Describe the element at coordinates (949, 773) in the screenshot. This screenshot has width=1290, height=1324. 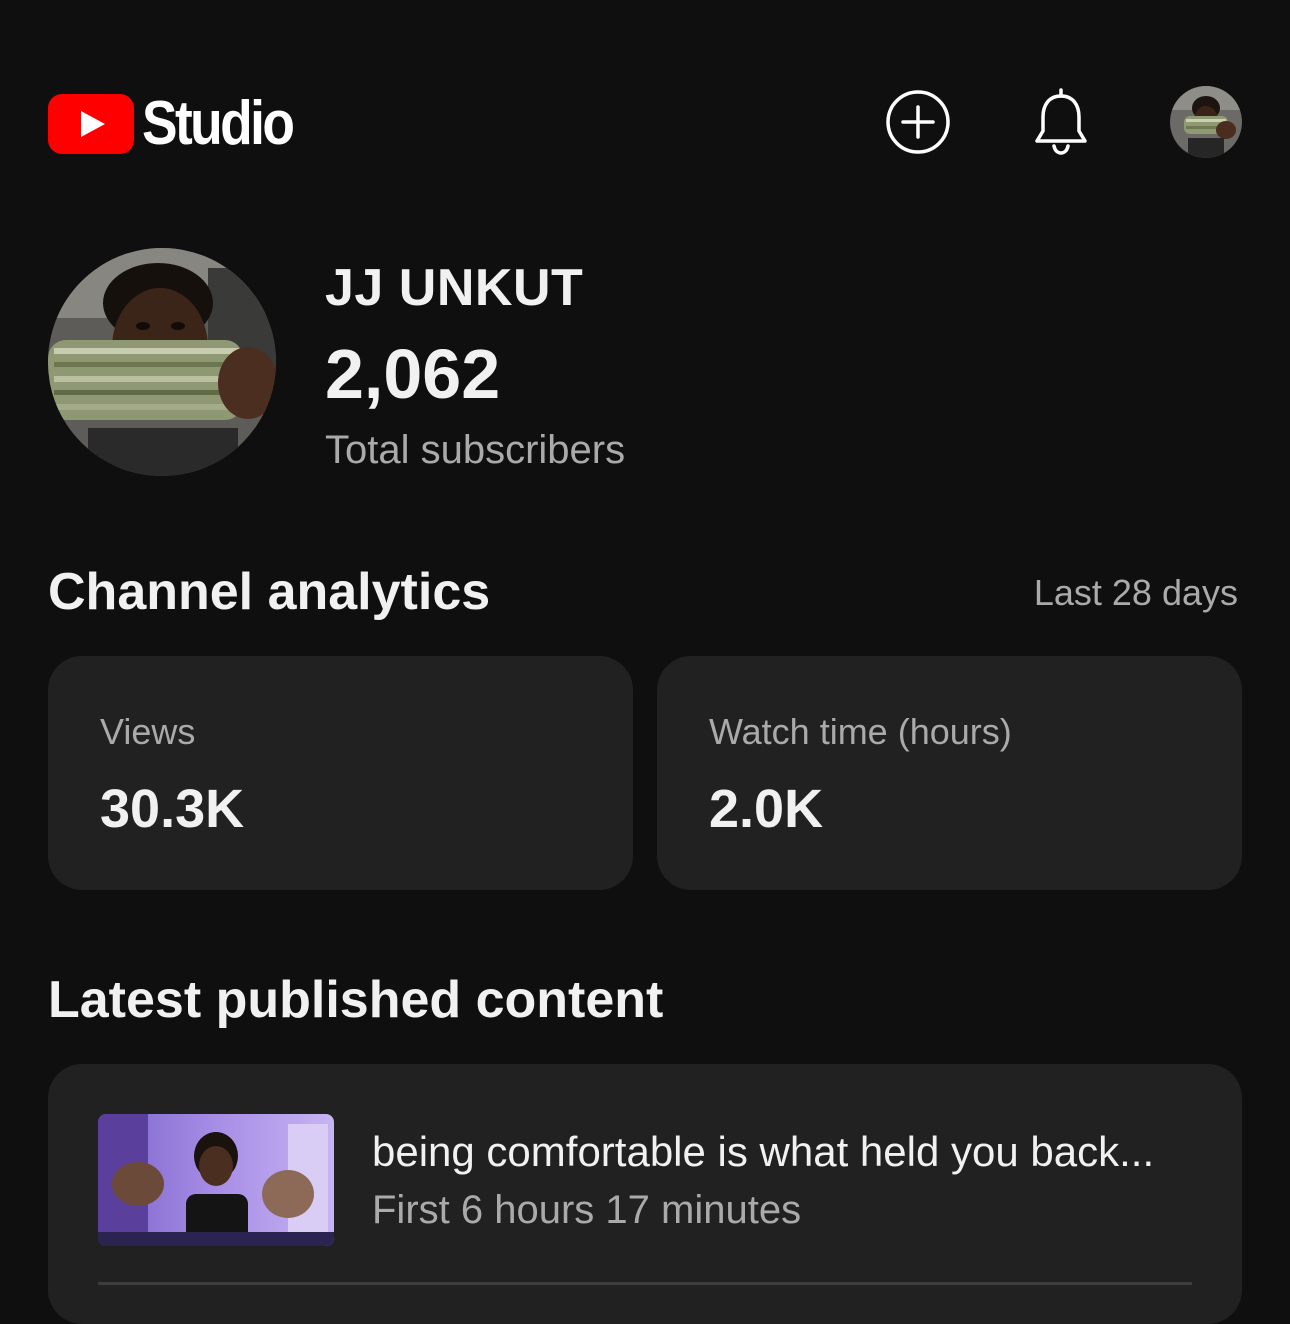
I see `watch-time-card: Watch time (hours) 2.0K` at that location.